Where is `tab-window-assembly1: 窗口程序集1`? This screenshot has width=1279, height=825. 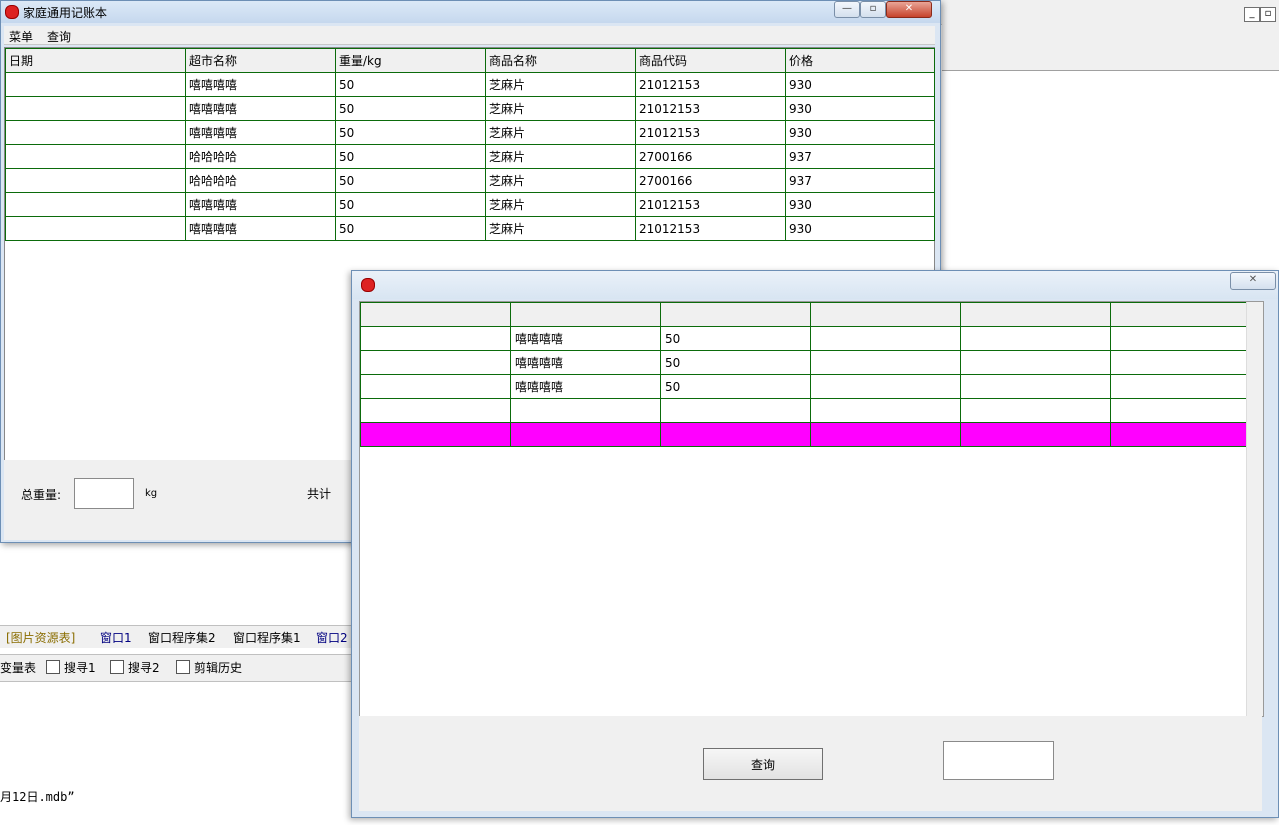
tab-window-assembly1: 窗口程序集1 is located at coordinates (267, 637).